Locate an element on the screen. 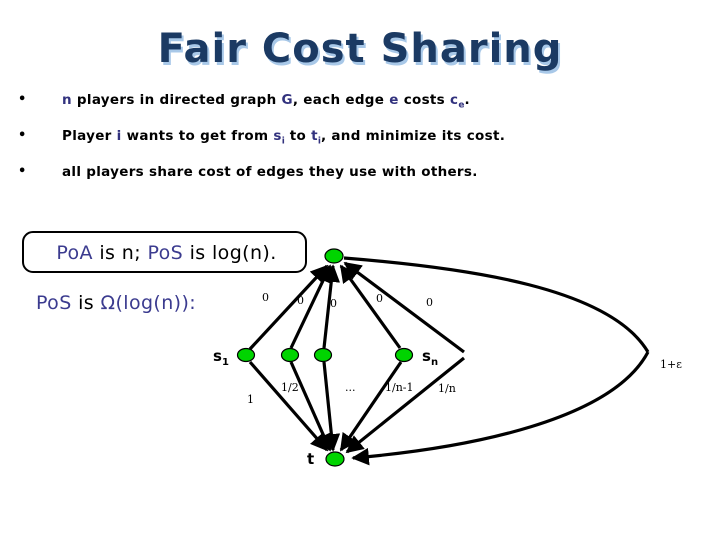  token-each-edge: , each edge is located at coordinates (341, 100).